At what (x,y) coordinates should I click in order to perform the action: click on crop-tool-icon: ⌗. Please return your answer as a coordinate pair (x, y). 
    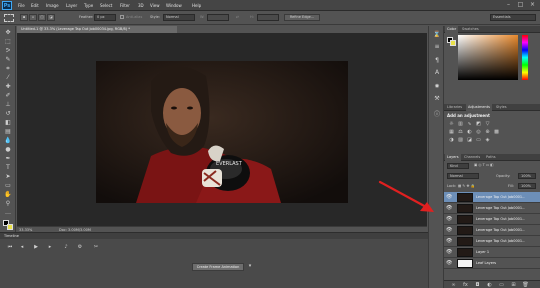
    Looking at the image, I should click on (8, 68).